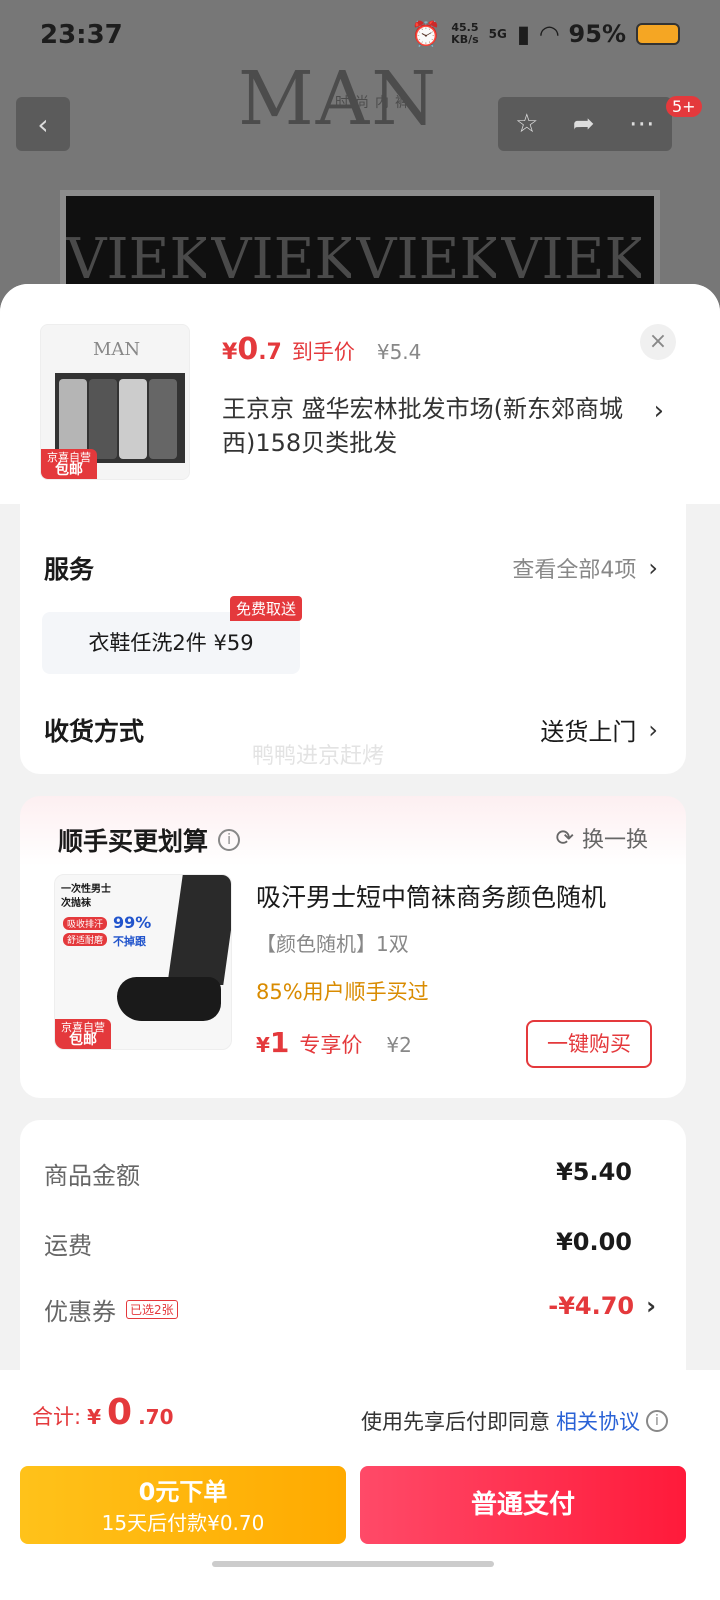 The image size is (720, 1600). I want to click on addon-bought-rate: 85%用户顺手买过, so click(342, 992).